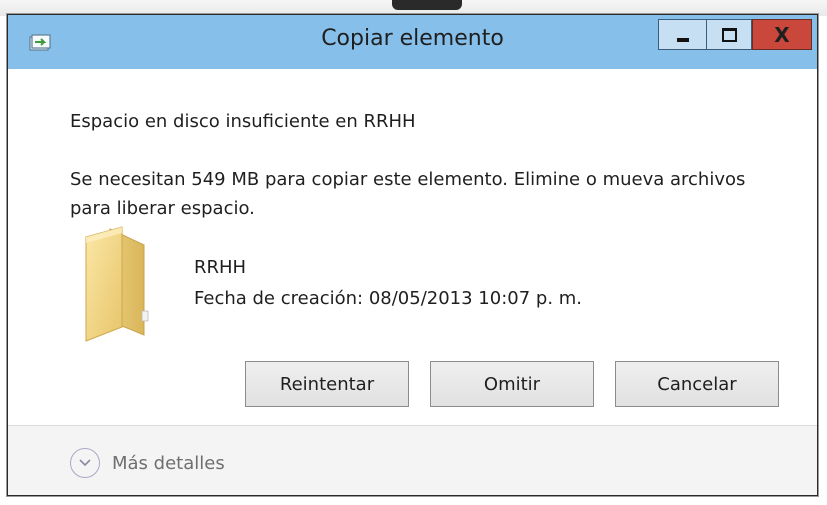 This screenshot has width=827, height=505. I want to click on folder-icon, so click(118, 284).